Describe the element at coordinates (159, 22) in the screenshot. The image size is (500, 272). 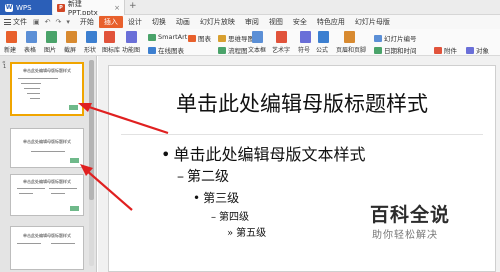
I see `tab-transition: 切换` at that location.